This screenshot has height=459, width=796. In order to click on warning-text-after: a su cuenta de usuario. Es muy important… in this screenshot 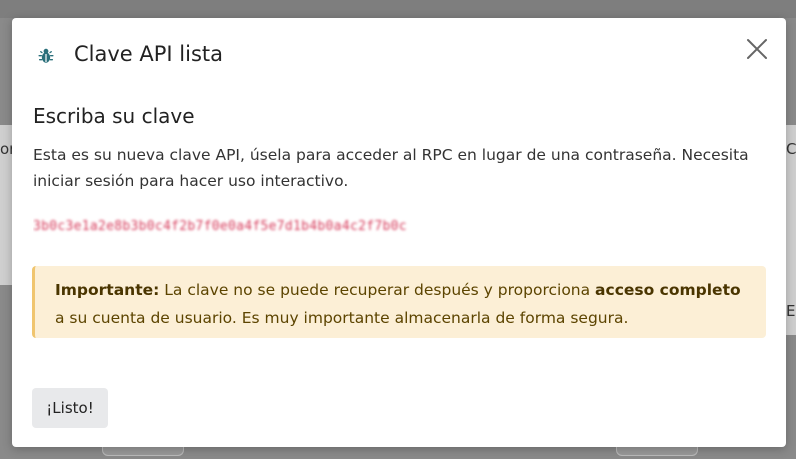, I will do `click(342, 318)`.